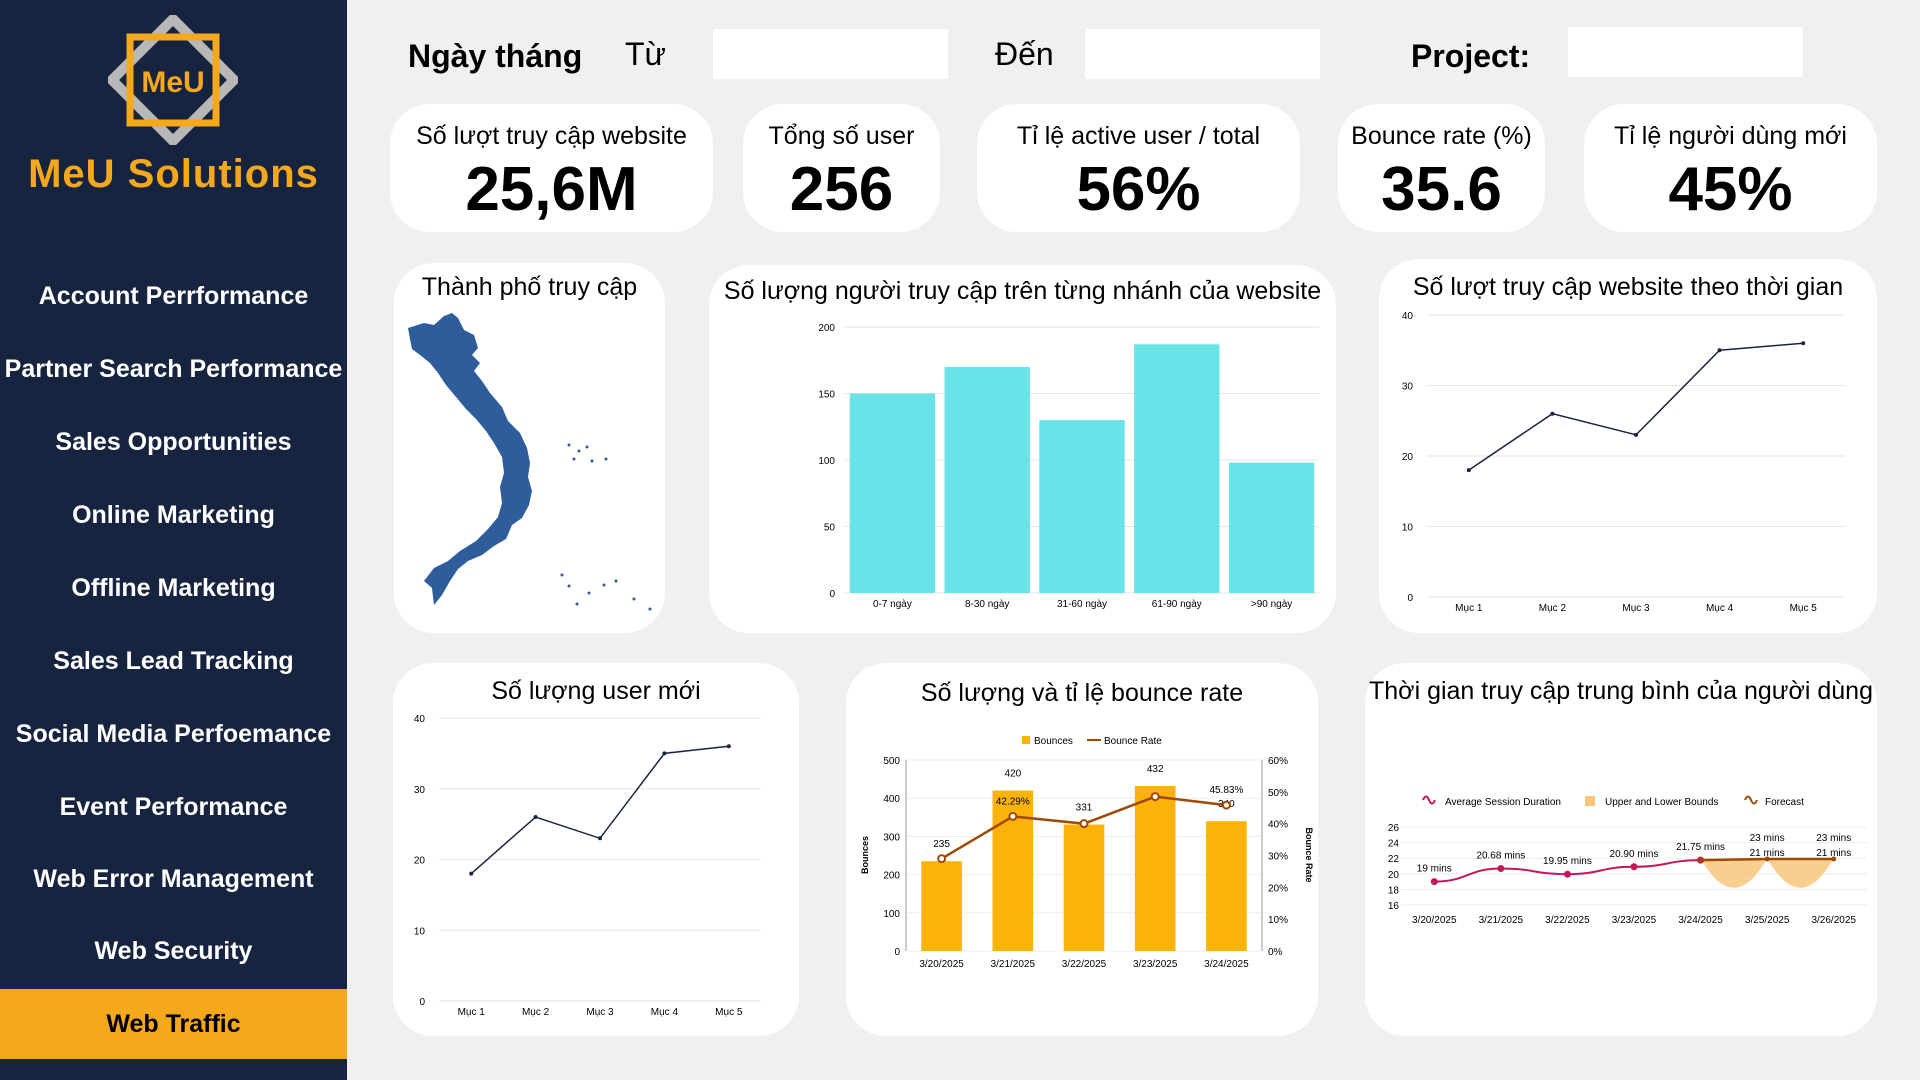 This screenshot has width=1920, height=1080. Describe the element at coordinates (1278, 888) in the screenshot. I see `y2-tick-label: 20%` at that location.